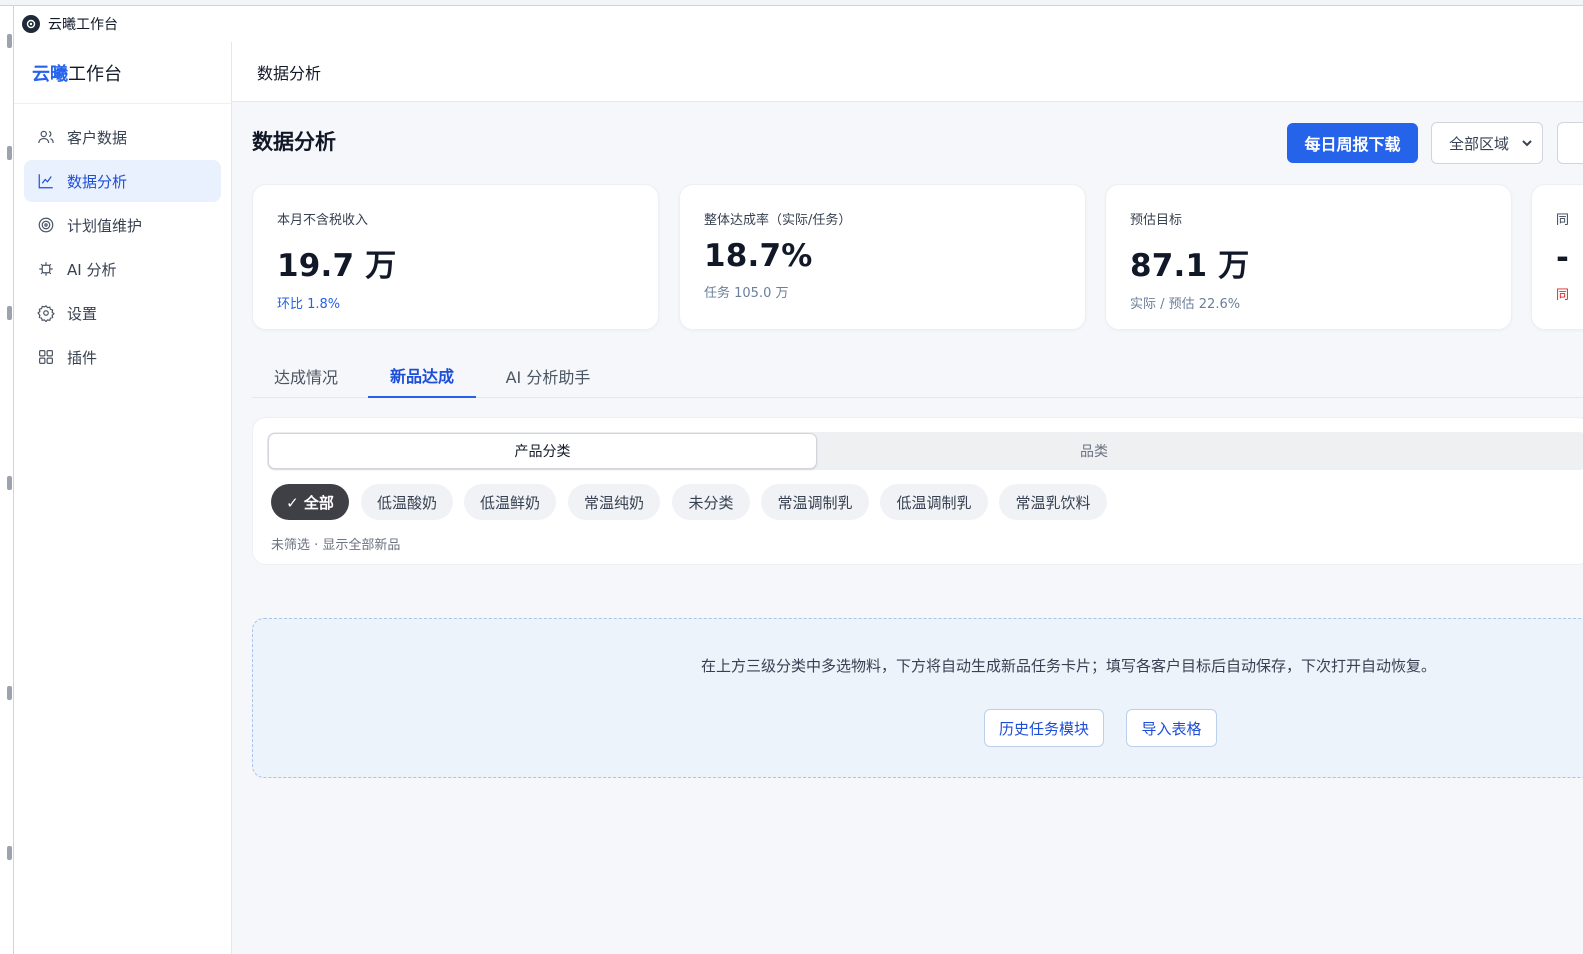  I want to click on grid-icon, so click(46, 357).